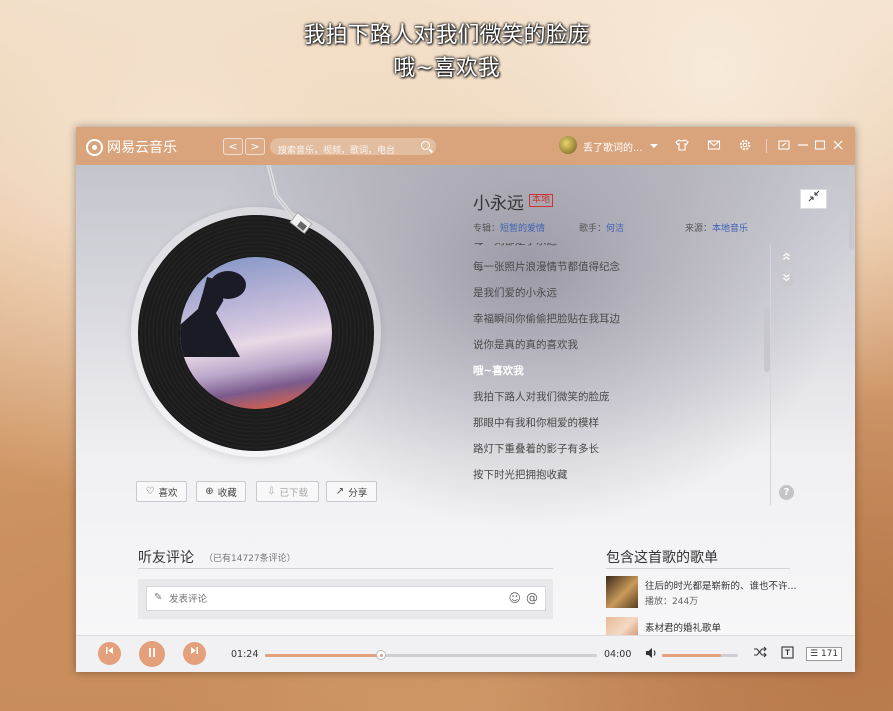 The image size is (893, 711). What do you see at coordinates (358, 493) in the screenshot?
I see `share-label: 分享` at bounding box center [358, 493].